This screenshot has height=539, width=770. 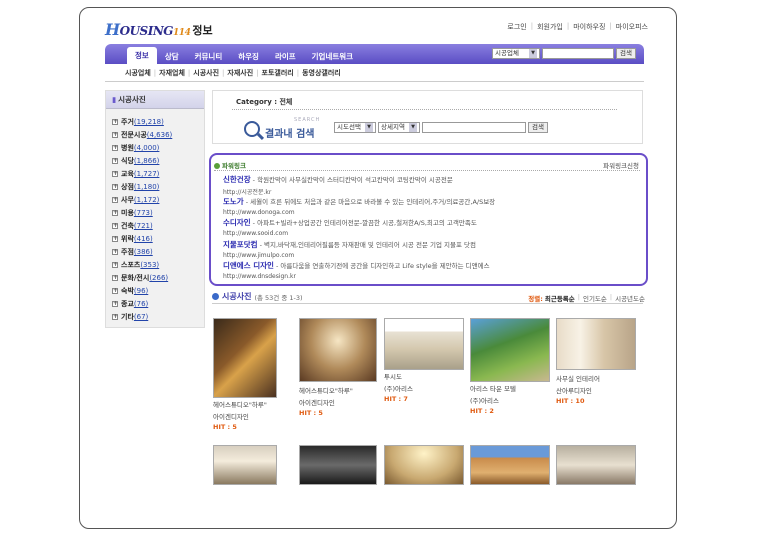 I want to click on search-category-select: 시공업체 ▼, so click(x=516, y=53).